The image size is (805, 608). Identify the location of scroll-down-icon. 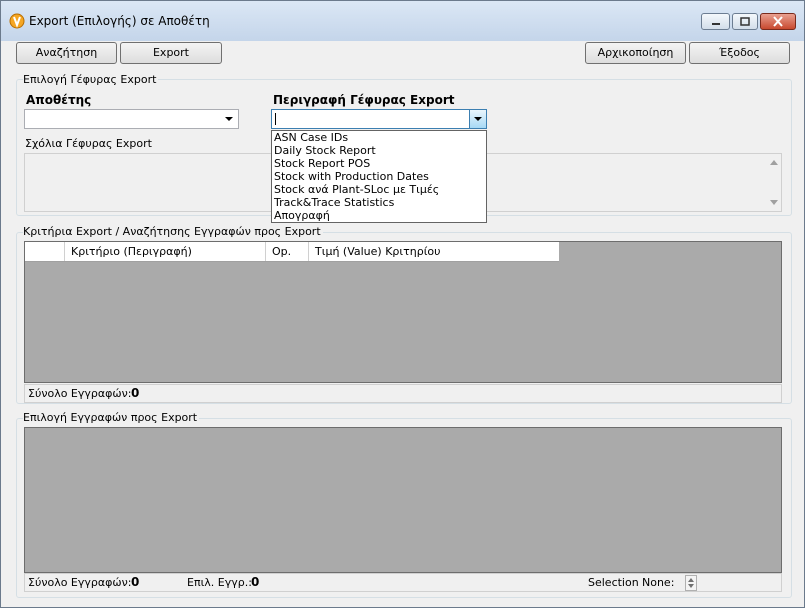
(774, 203).